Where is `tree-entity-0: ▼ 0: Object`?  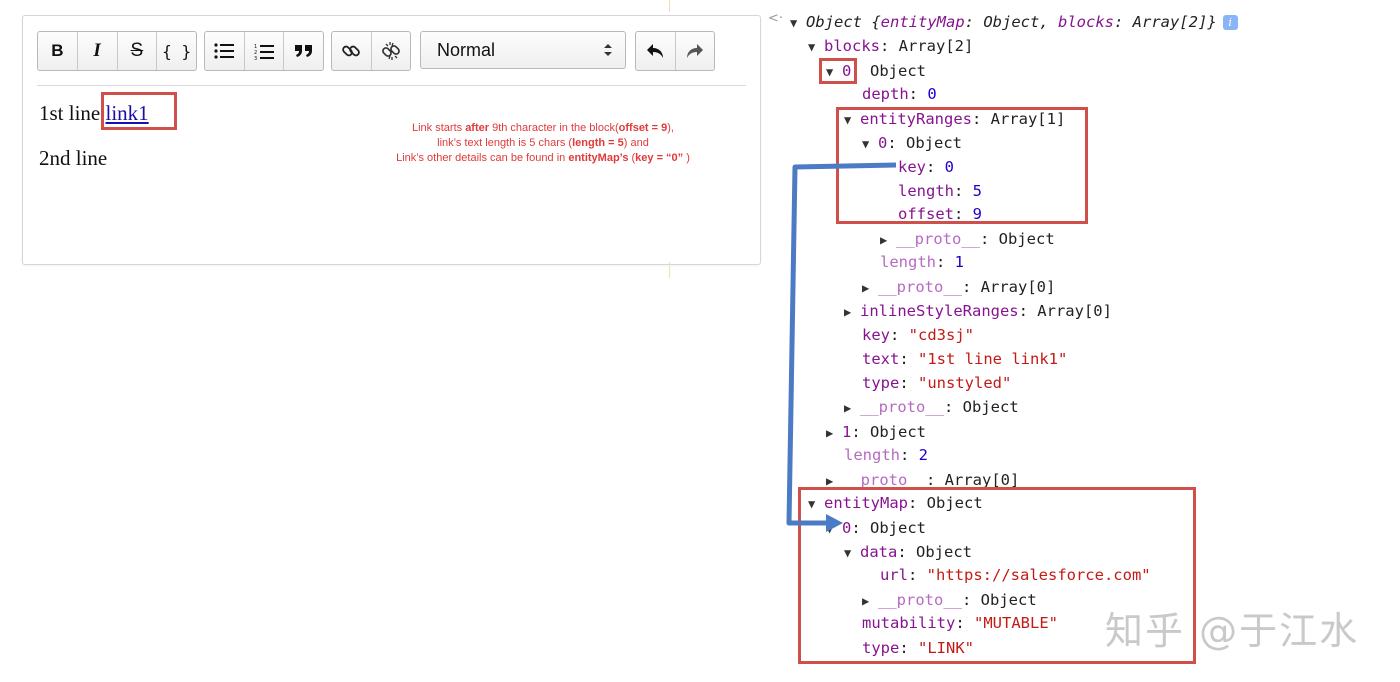 tree-entity-0: ▼ 0: Object is located at coordinates (876, 528).